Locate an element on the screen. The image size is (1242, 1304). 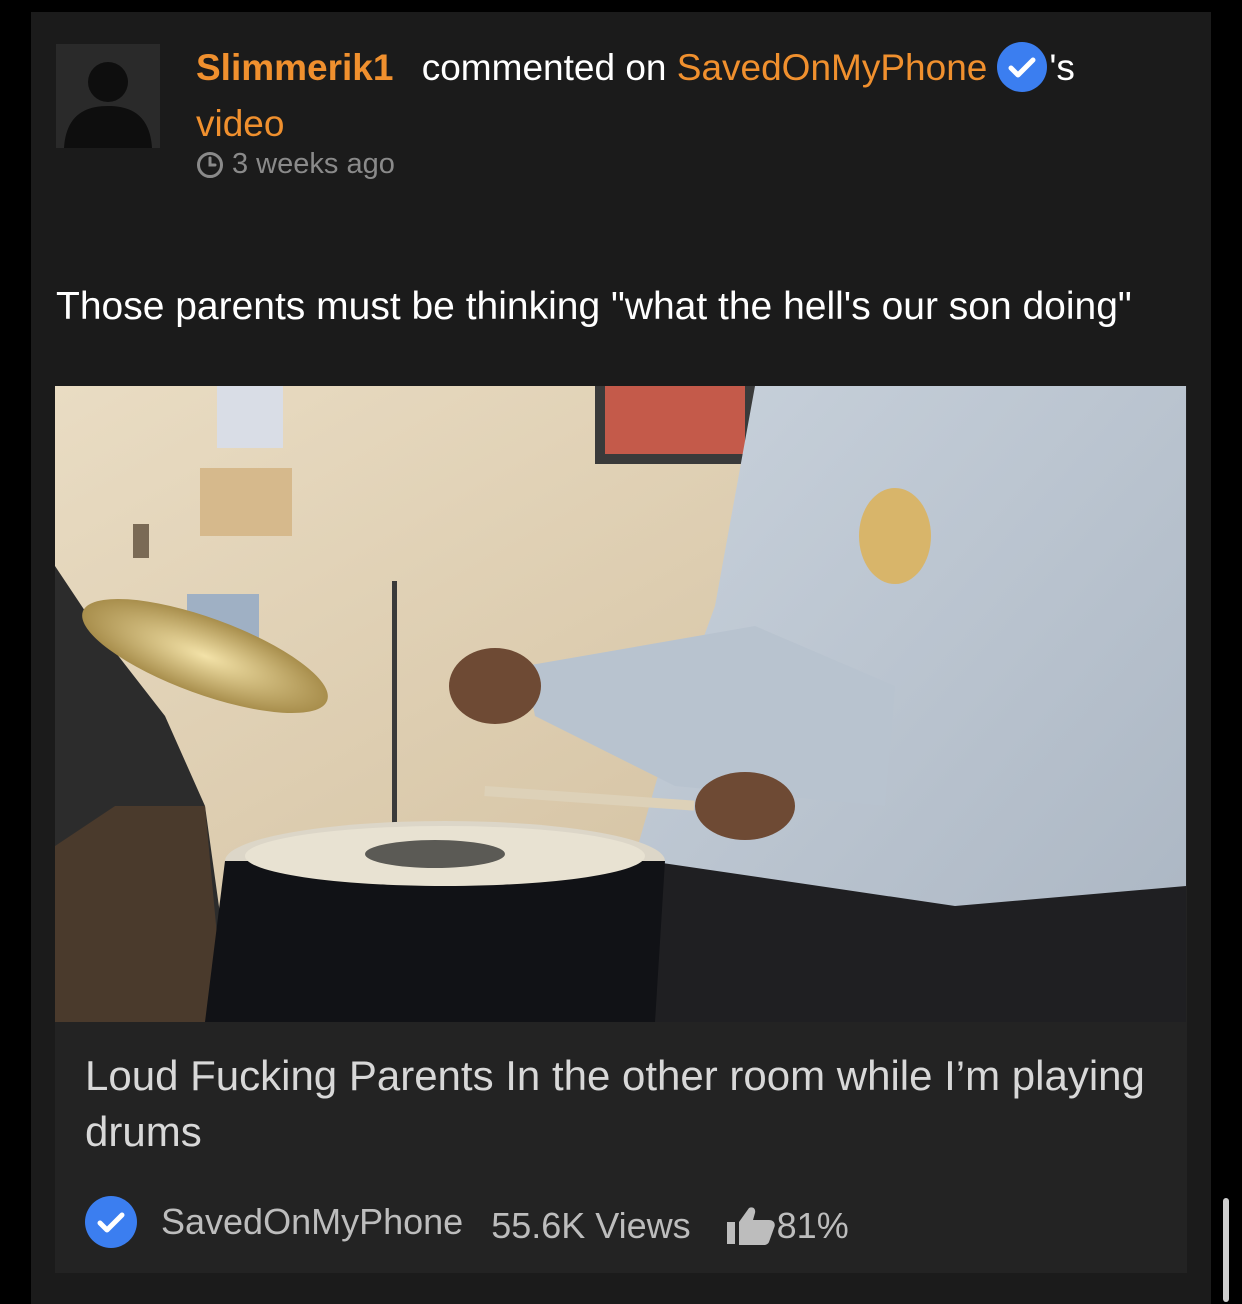
comment-timestamp: 3 weeks ago is located at coordinates (295, 164).